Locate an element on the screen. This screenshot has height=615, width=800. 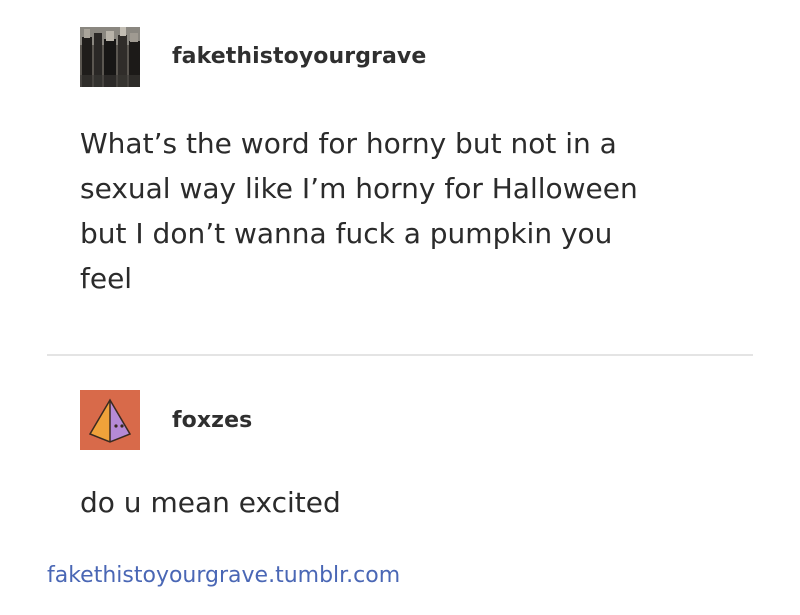
source-link: fakethistoyourgrave.tumblr.com is located at coordinates (223, 575).